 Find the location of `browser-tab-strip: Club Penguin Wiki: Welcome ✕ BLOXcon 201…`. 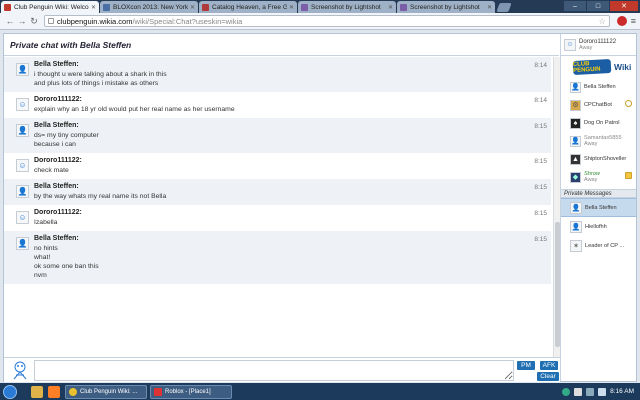

browser-tab-strip: Club Penguin Wiki: Welcome ✕ BLOXcon 201… is located at coordinates (320, 6).